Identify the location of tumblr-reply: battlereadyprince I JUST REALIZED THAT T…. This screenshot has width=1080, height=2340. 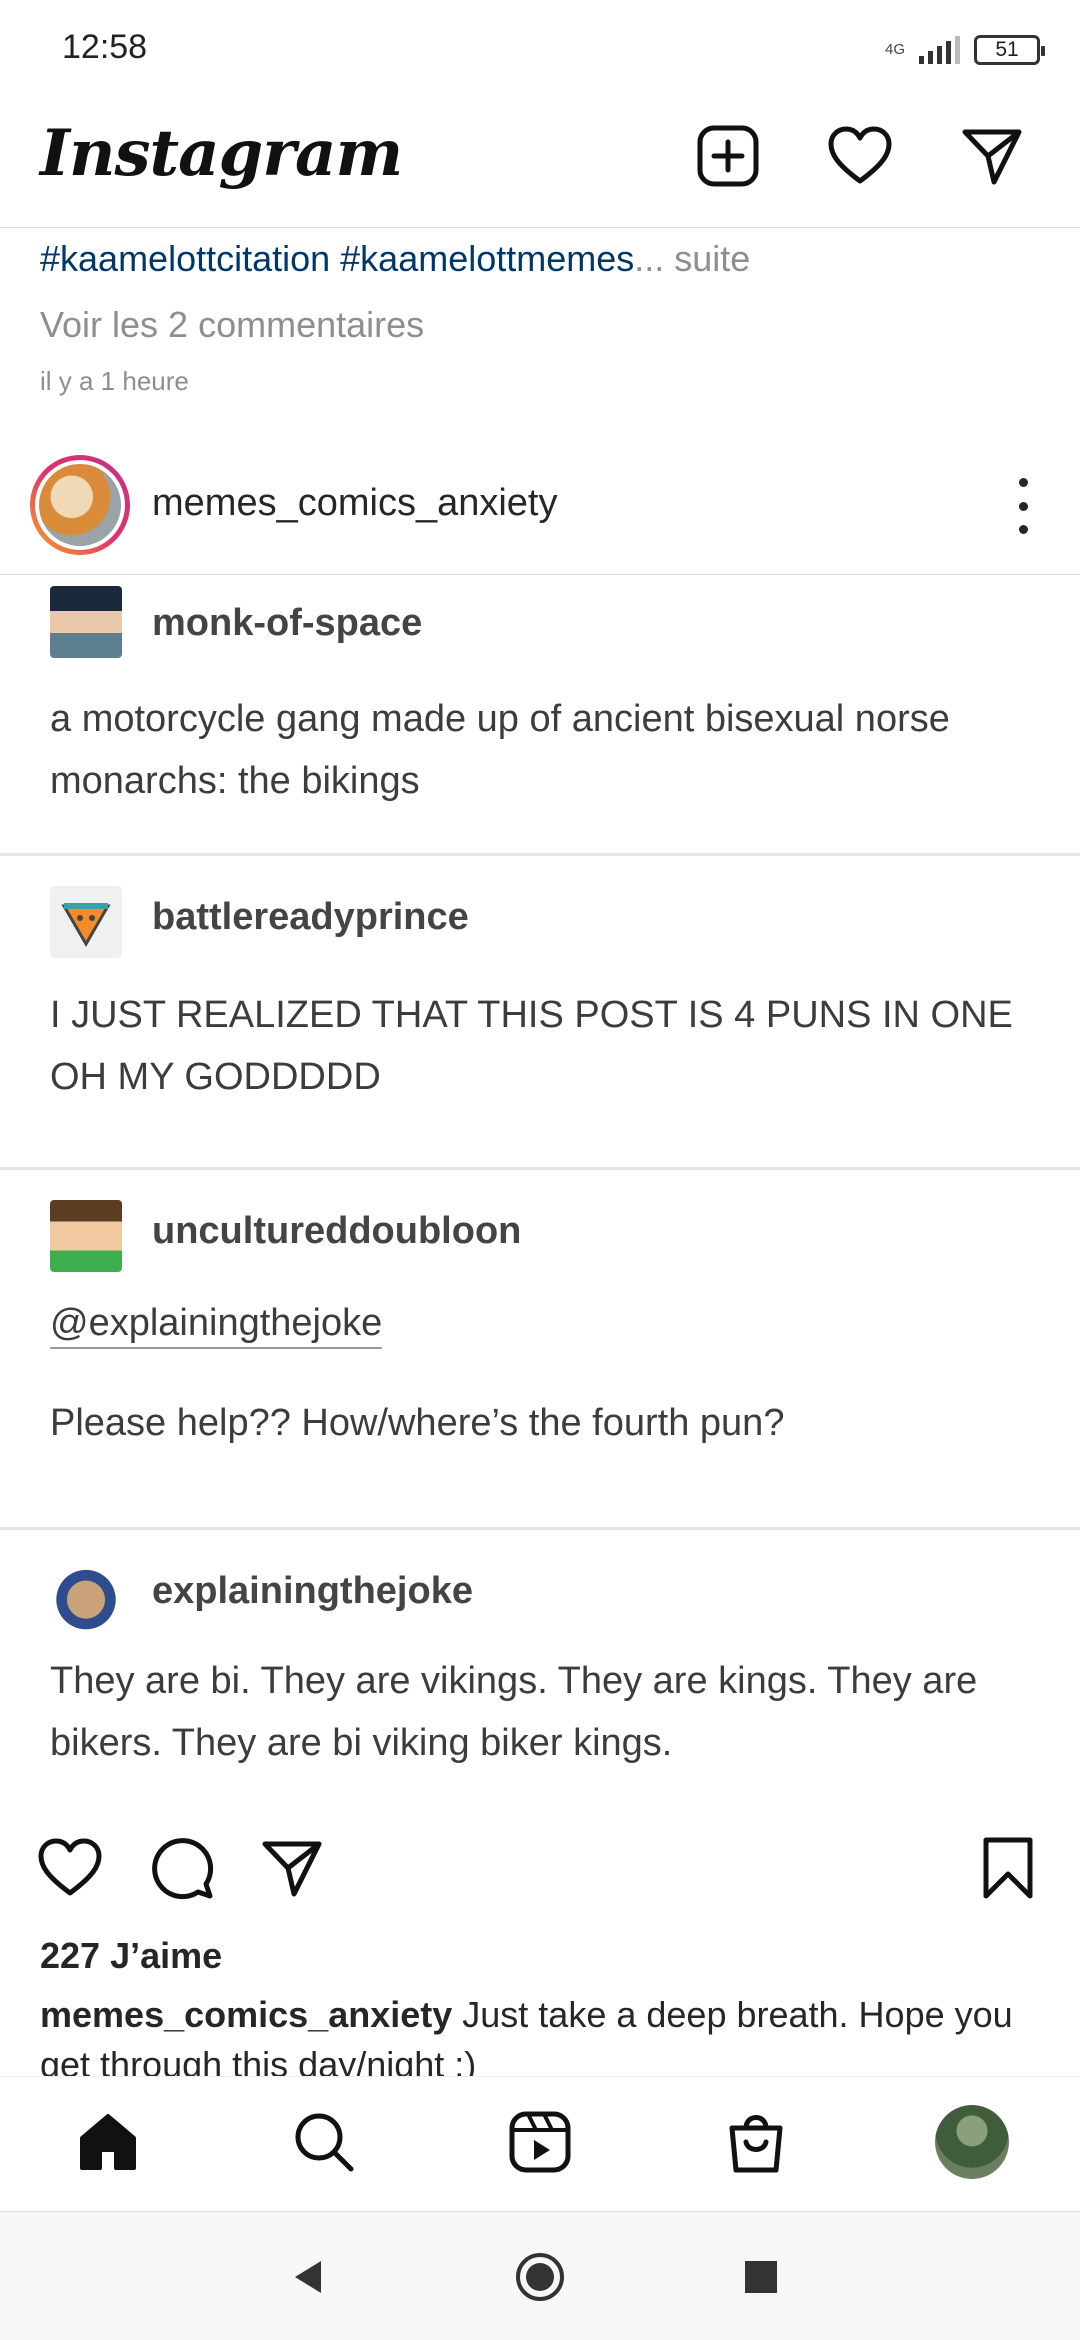
(540, 1013).